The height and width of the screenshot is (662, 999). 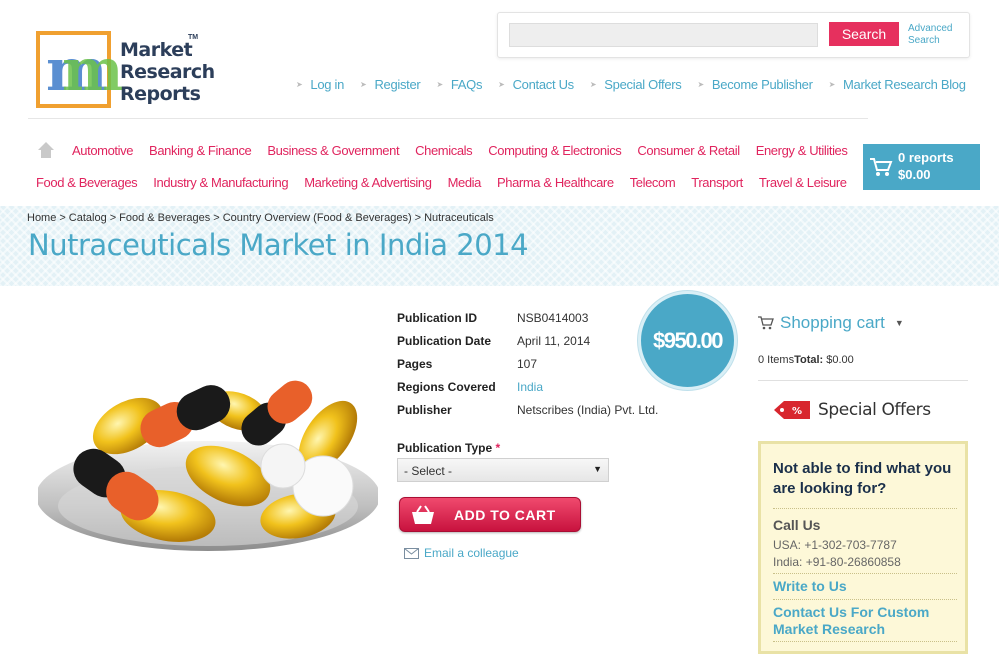 What do you see at coordinates (208, 465) in the screenshot?
I see `product-image` at bounding box center [208, 465].